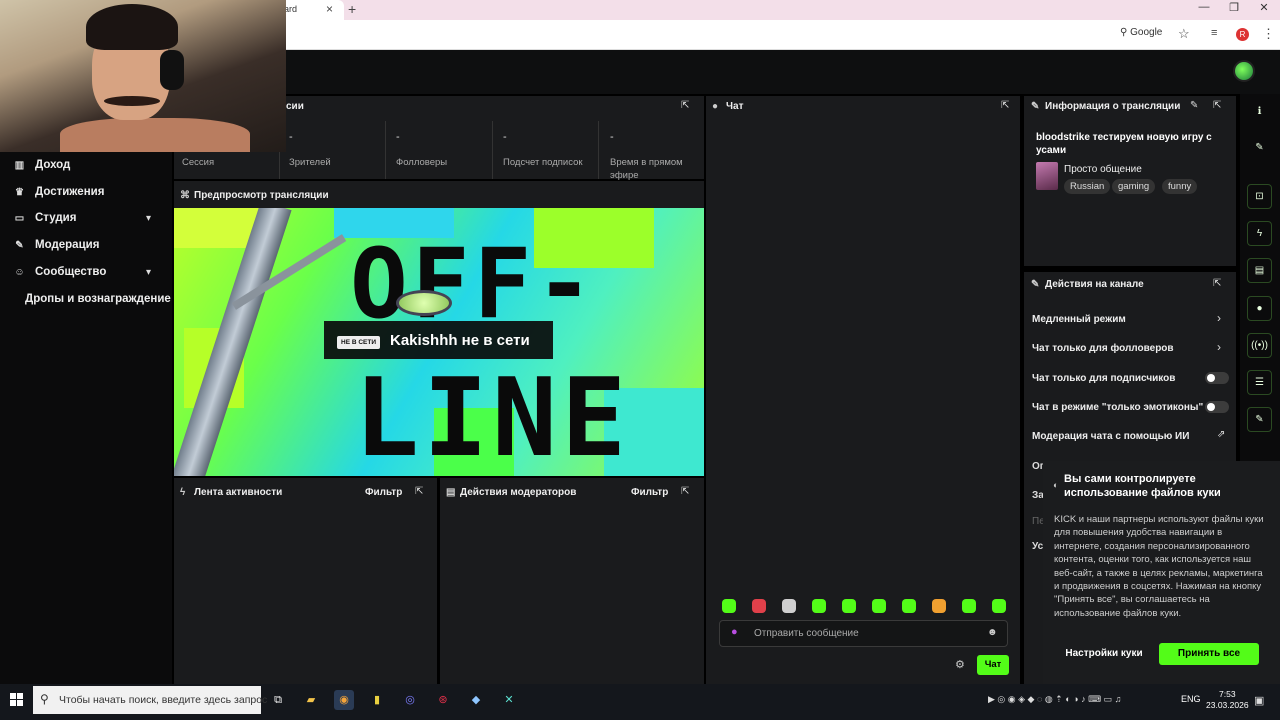 This screenshot has height=720, width=1280. What do you see at coordinates (443, 700) in the screenshot?
I see `obs-icon: ⊛` at bounding box center [443, 700].